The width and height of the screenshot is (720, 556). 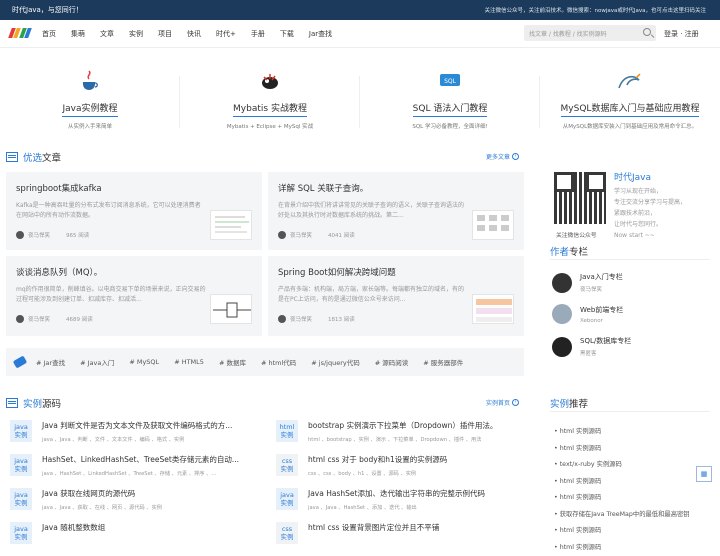 I want to click on search-input: 找文章 / 找教程 / 找实例源码, so click(x=590, y=33).